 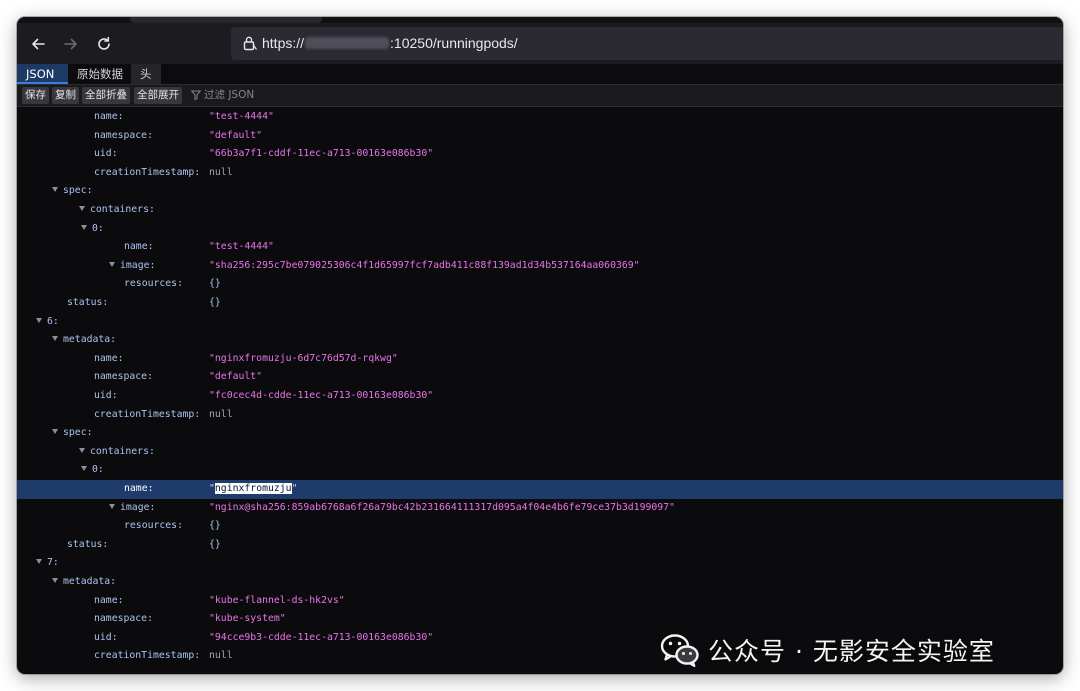 I want to click on json-key-text: image:, so click(x=138, y=265).